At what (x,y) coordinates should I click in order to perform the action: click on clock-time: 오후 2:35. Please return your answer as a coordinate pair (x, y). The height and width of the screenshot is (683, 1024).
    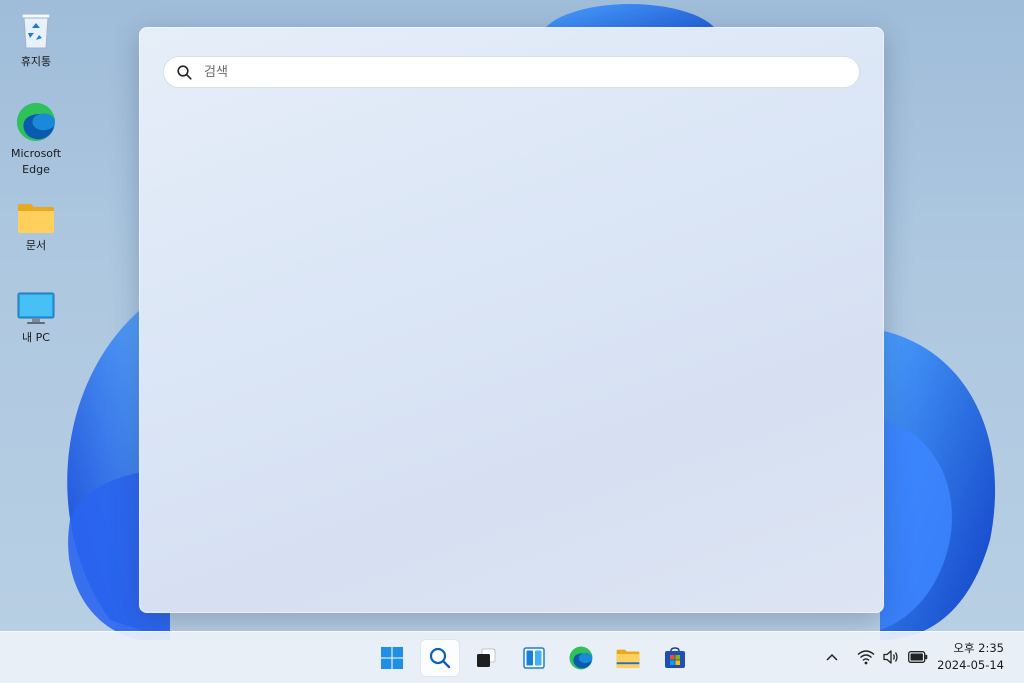
    Looking at the image, I should click on (978, 648).